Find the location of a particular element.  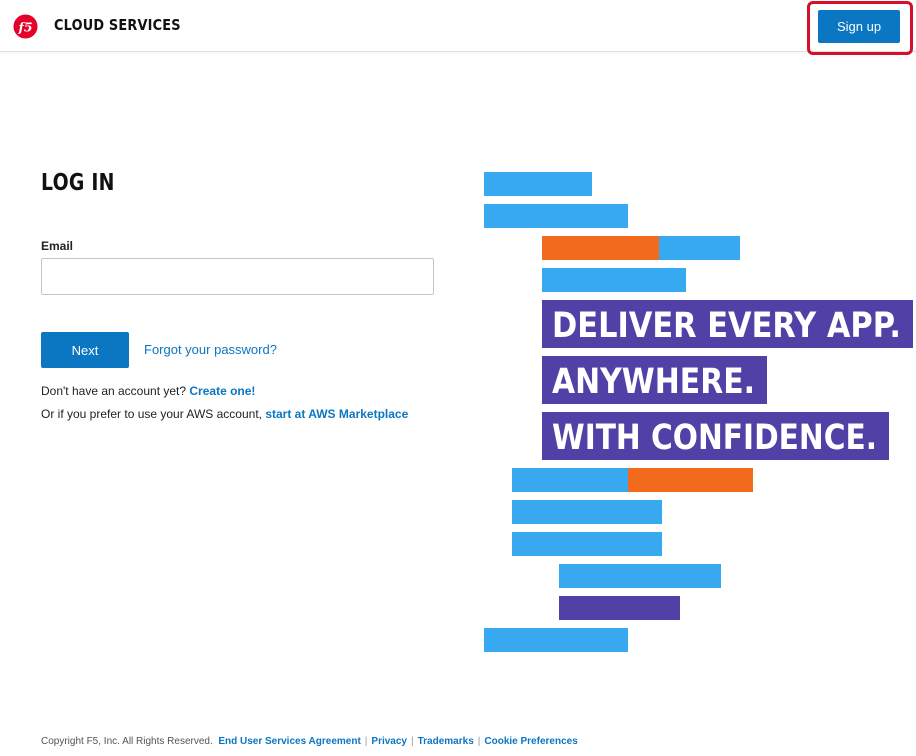

top-header: f5 CLOUD SERVICES Sign up is located at coordinates (458, 27).